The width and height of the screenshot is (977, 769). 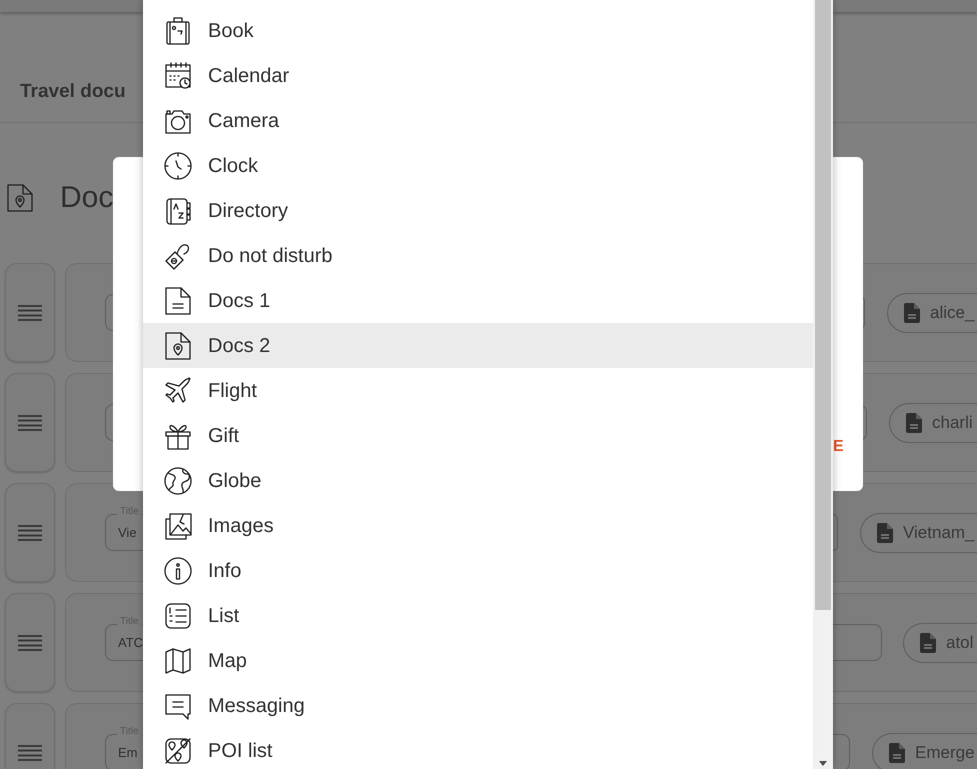 I want to click on field-value: ATC, so click(x=131, y=643).